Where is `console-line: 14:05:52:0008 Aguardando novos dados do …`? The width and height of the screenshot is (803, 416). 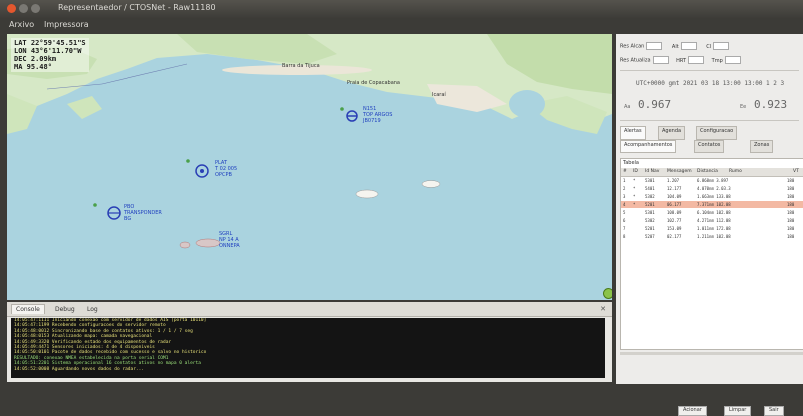 console-line: 14:05:52:0008 Aguardando novos dados do … is located at coordinates (79, 369).